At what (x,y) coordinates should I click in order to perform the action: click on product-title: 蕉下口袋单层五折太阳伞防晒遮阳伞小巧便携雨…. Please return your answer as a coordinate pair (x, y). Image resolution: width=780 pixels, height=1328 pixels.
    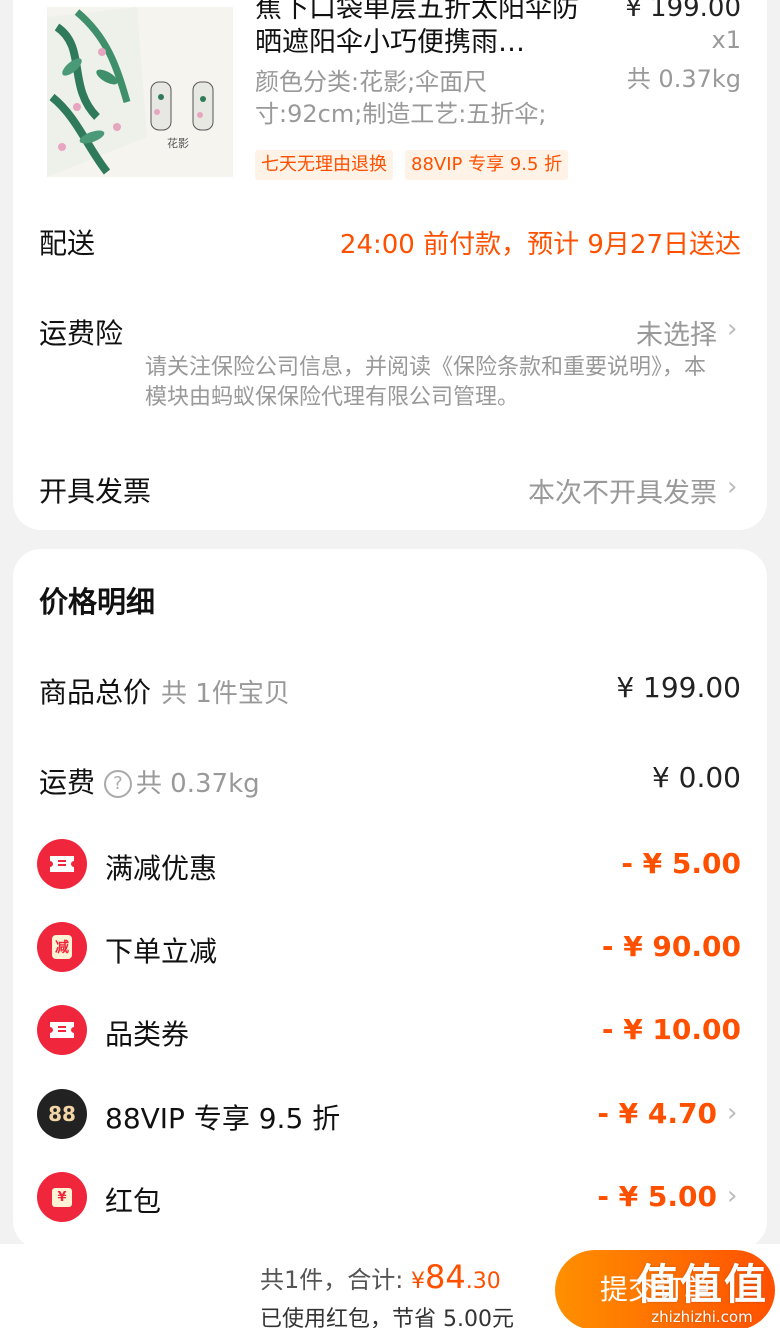
    Looking at the image, I should click on (425, 30).